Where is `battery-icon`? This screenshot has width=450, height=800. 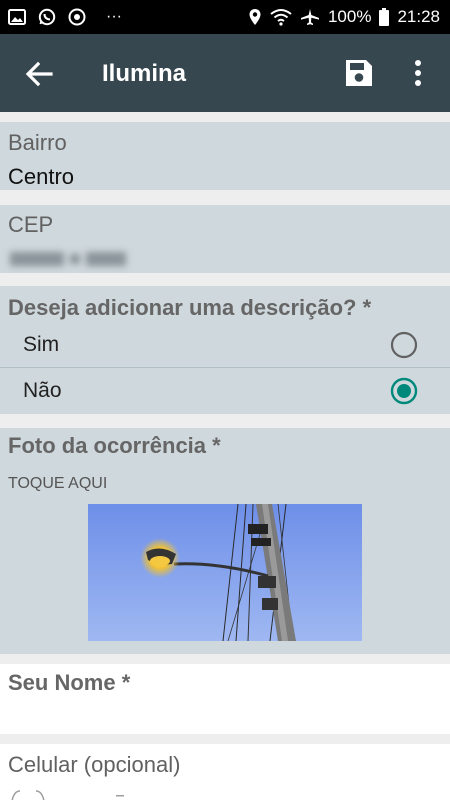 battery-icon is located at coordinates (384, 17).